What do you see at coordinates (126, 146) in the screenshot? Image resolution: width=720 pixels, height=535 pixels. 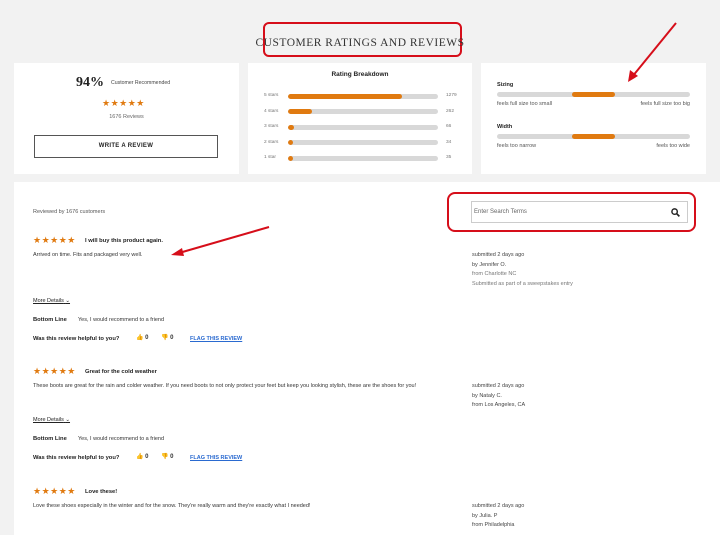 I see `write-review-button: WRITE A REVIEW` at bounding box center [126, 146].